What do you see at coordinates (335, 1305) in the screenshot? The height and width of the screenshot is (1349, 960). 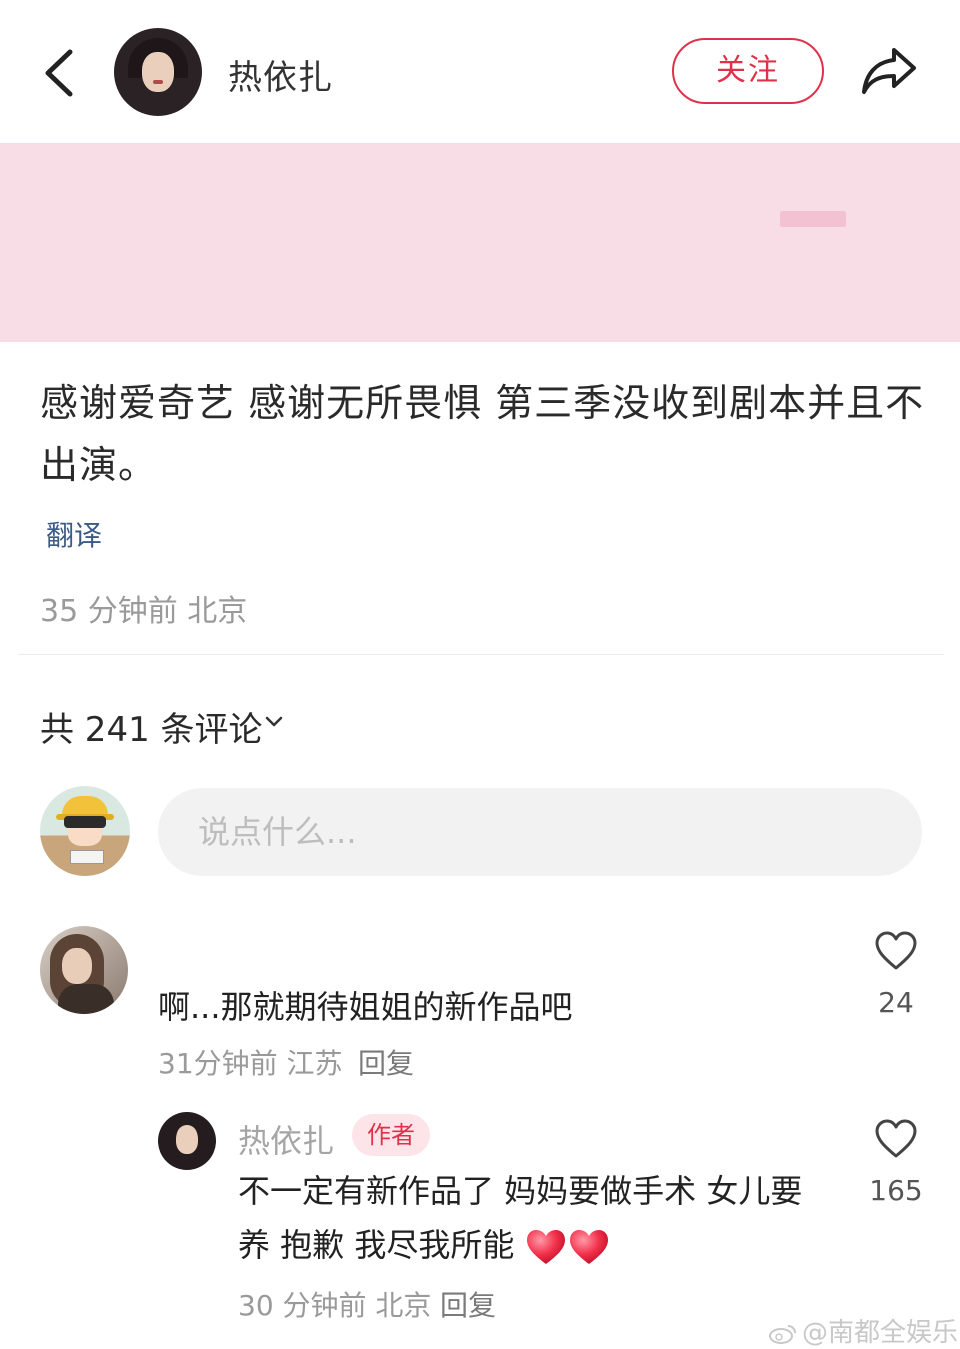 I see `reply-meta: 30 分钟前 北京` at bounding box center [335, 1305].